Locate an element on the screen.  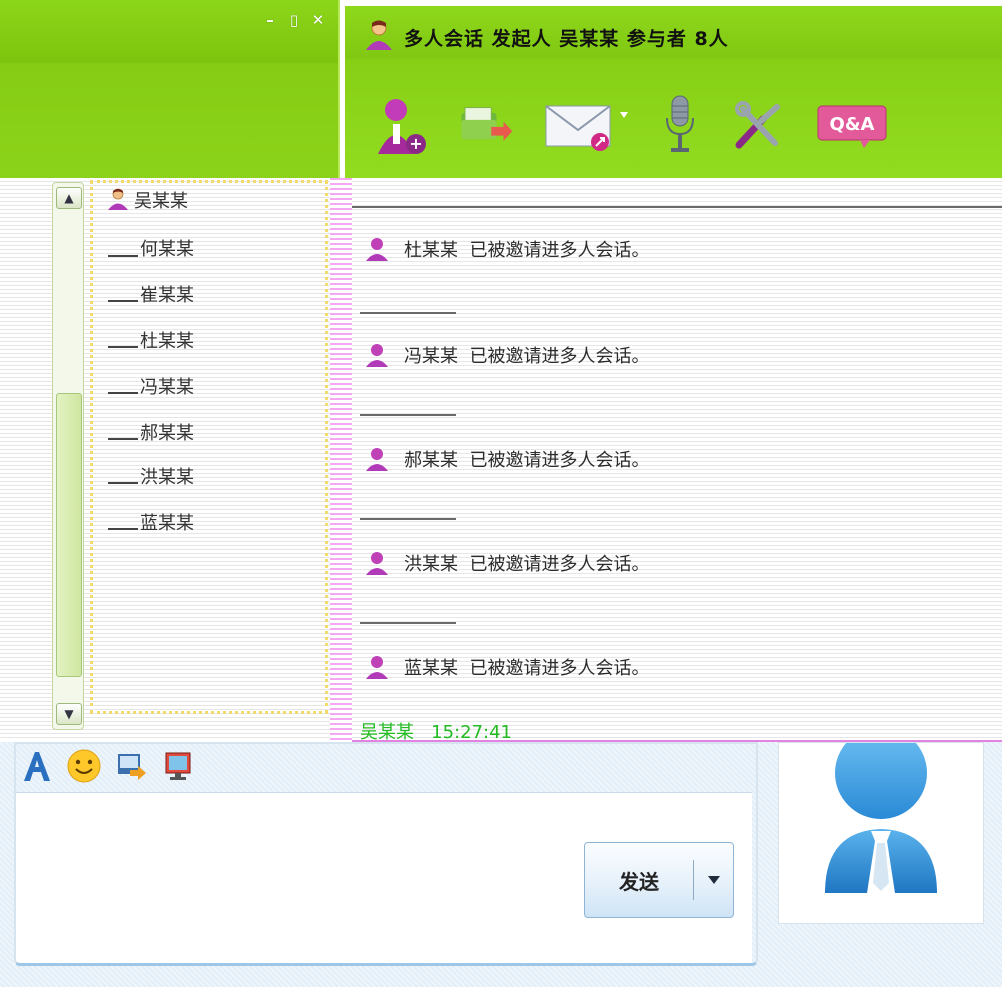
chat-divider is located at coordinates (341, 460).